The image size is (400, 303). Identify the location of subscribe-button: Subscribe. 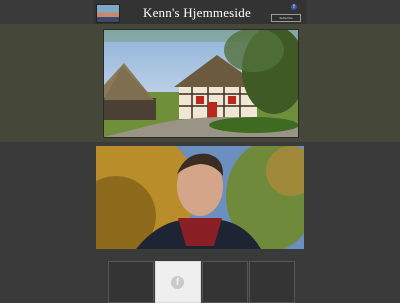
(286, 18).